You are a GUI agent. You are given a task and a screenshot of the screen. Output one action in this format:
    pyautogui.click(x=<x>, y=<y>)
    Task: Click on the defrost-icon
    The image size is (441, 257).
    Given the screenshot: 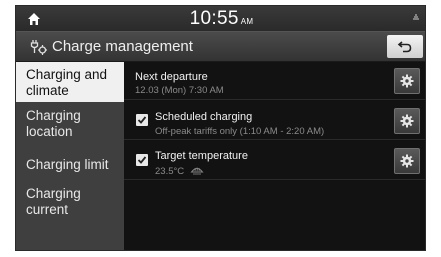 What is the action you would take?
    pyautogui.click(x=197, y=171)
    